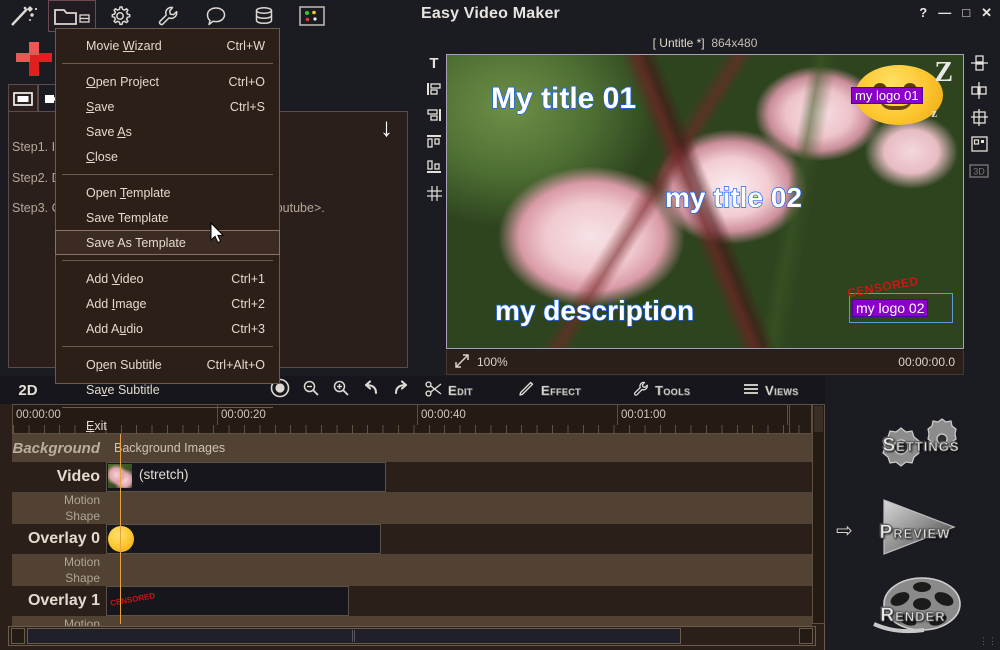 The image size is (1000, 650). Describe the element at coordinates (371, 390) in the screenshot. I see `undo-icon` at that location.